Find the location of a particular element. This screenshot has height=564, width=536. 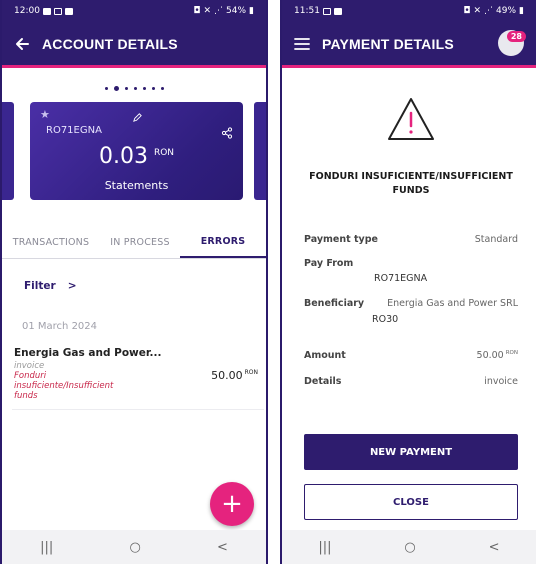

notification-badge: 28 is located at coordinates (516, 36).